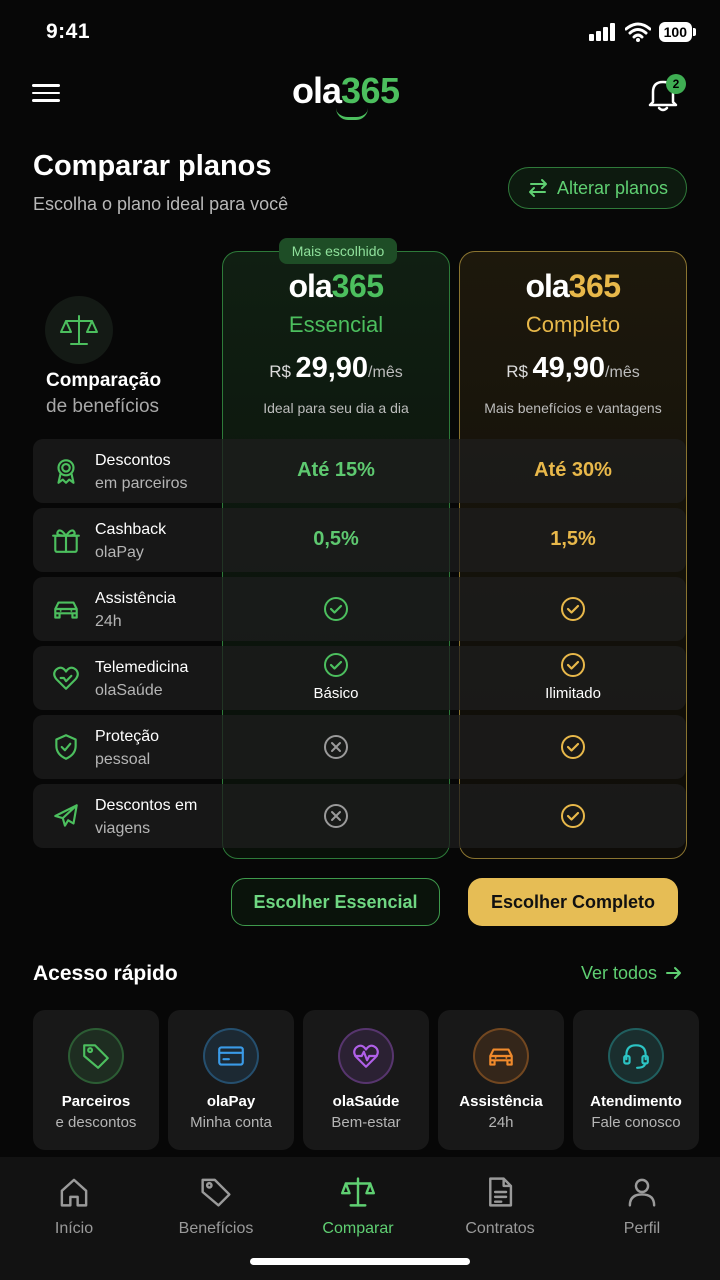 Image resolution: width=720 pixels, height=1280 pixels. What do you see at coordinates (573, 539) in the screenshot?
I see `cell-value: 1,5%` at bounding box center [573, 539].